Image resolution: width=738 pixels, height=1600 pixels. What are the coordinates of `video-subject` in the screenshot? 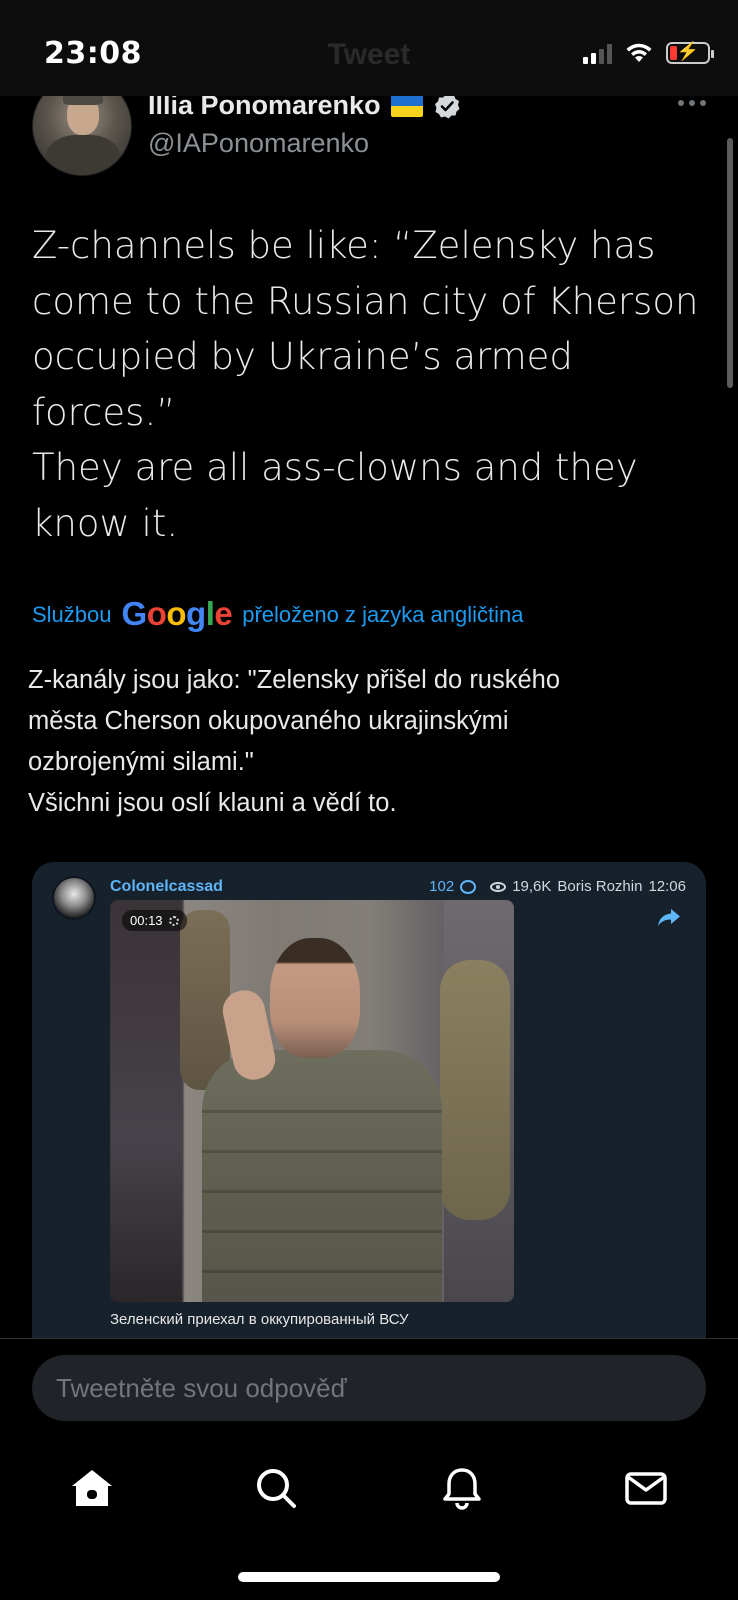 It's located at (322, 1176).